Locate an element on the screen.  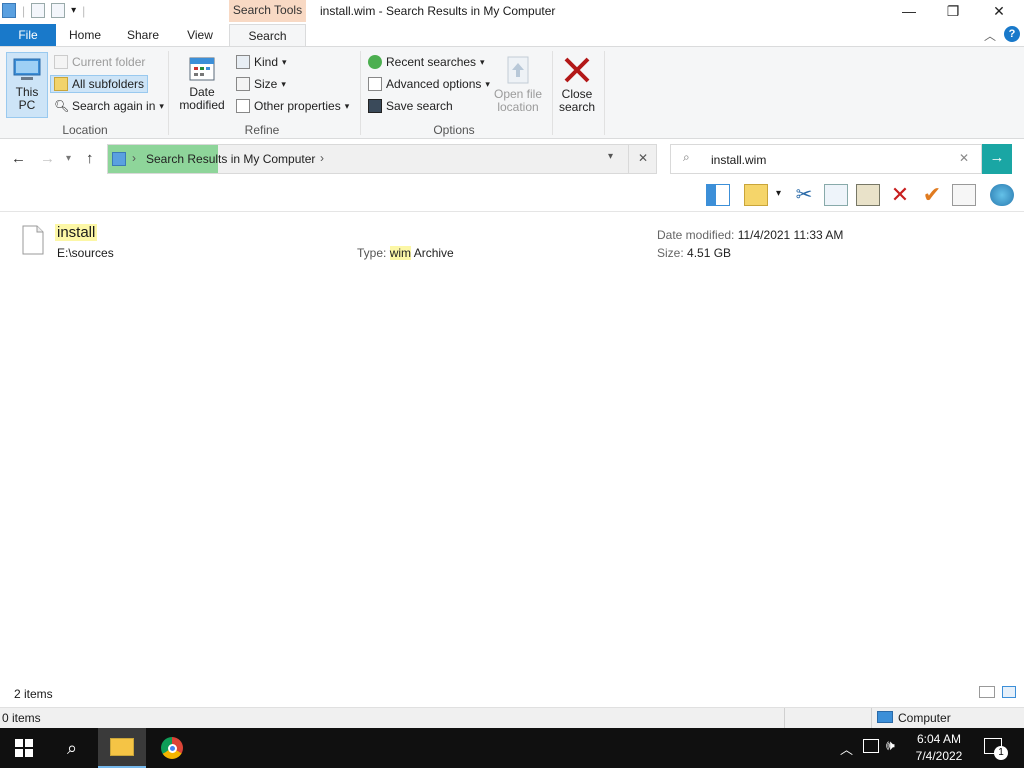
help-icon: ? is located at coordinates (1012, 34).